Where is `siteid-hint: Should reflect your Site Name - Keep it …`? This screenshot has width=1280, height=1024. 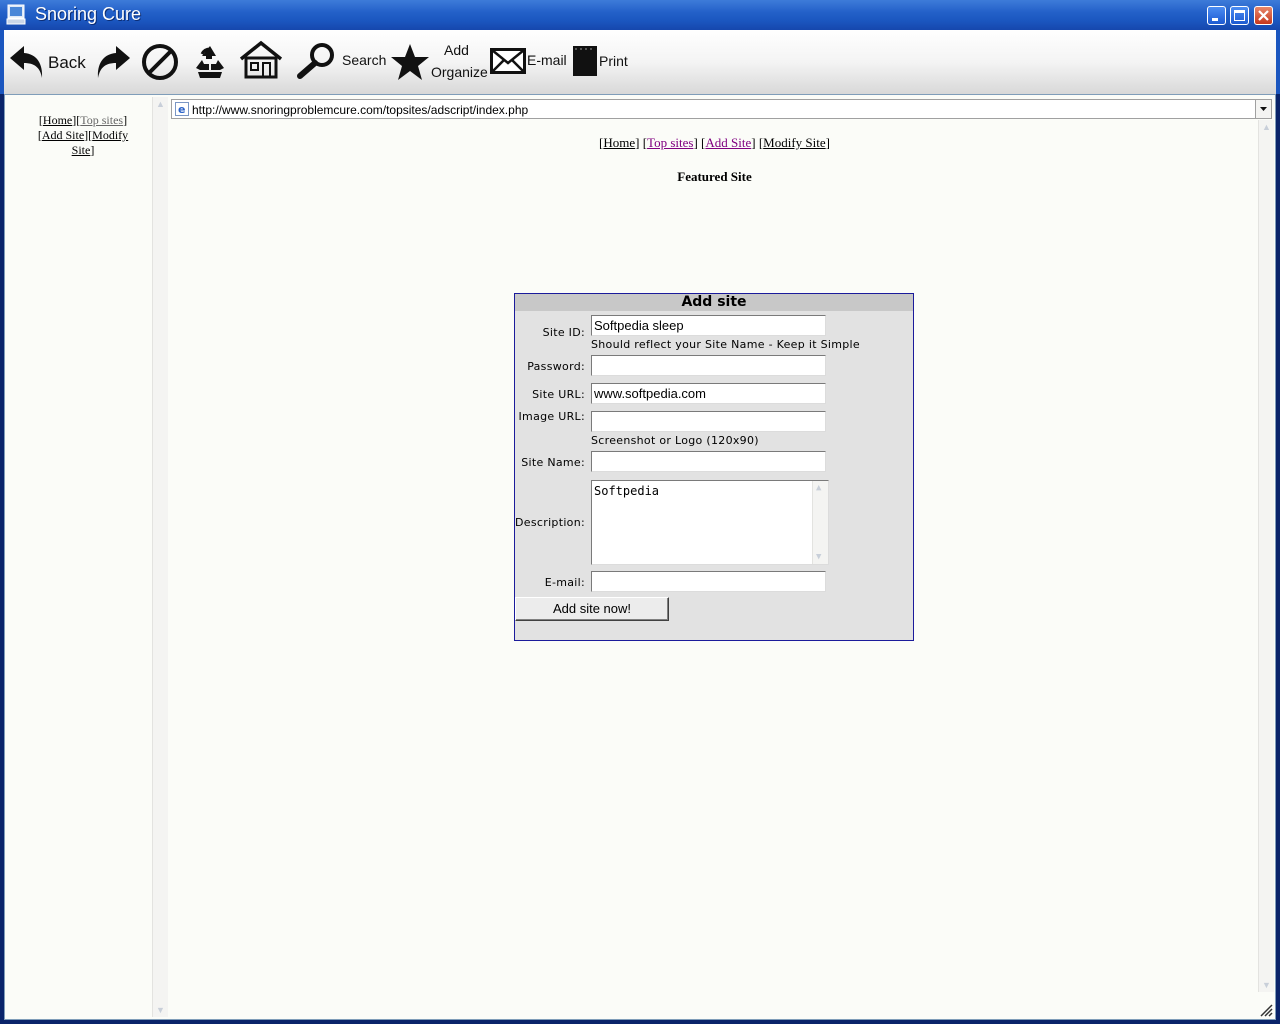
siteid-hint: Should reflect your Site Name - Keep it … is located at coordinates (725, 344).